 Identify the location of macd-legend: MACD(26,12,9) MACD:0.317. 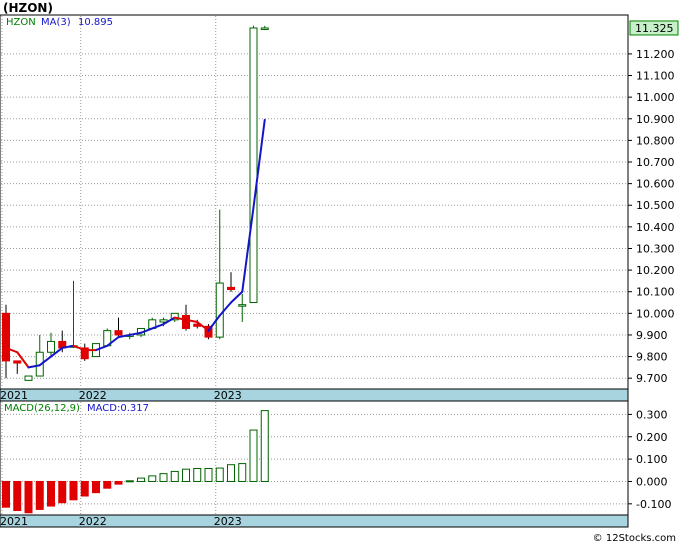
(76, 408).